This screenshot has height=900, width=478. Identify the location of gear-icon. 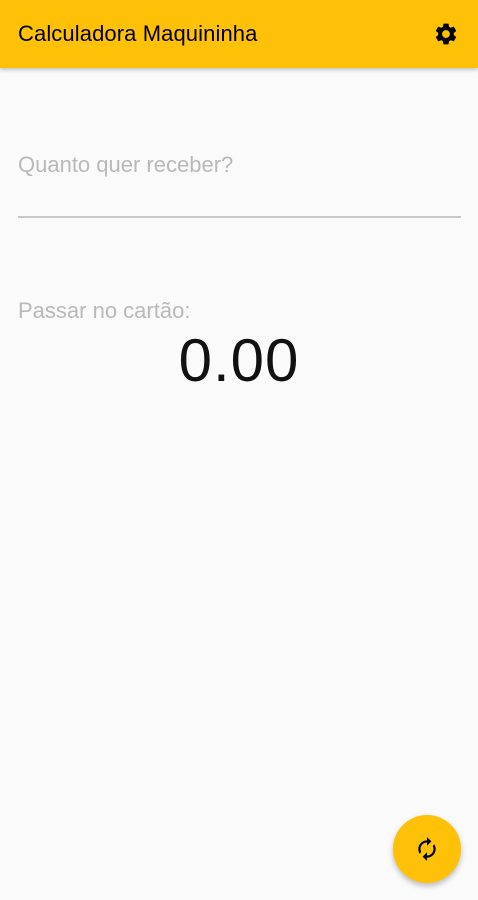
(446, 34).